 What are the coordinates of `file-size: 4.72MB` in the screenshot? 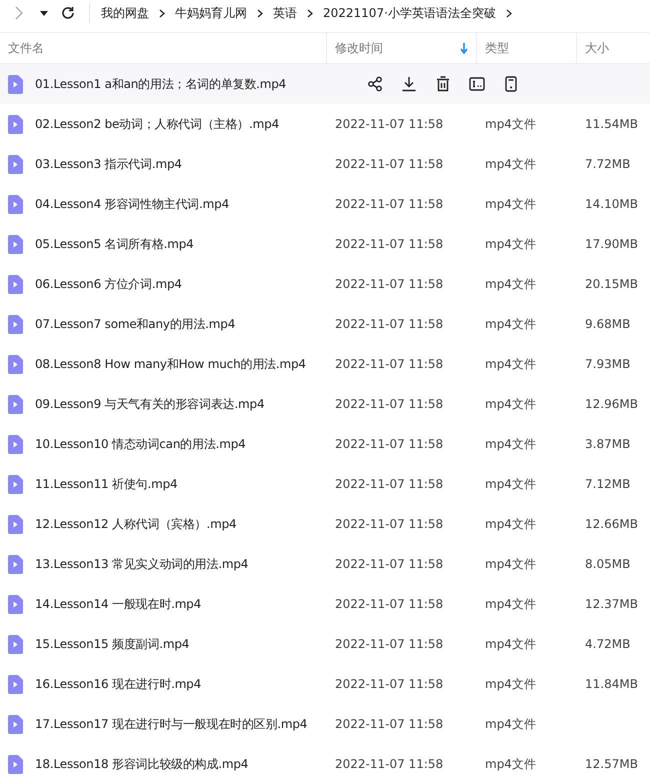 It's located at (608, 644).